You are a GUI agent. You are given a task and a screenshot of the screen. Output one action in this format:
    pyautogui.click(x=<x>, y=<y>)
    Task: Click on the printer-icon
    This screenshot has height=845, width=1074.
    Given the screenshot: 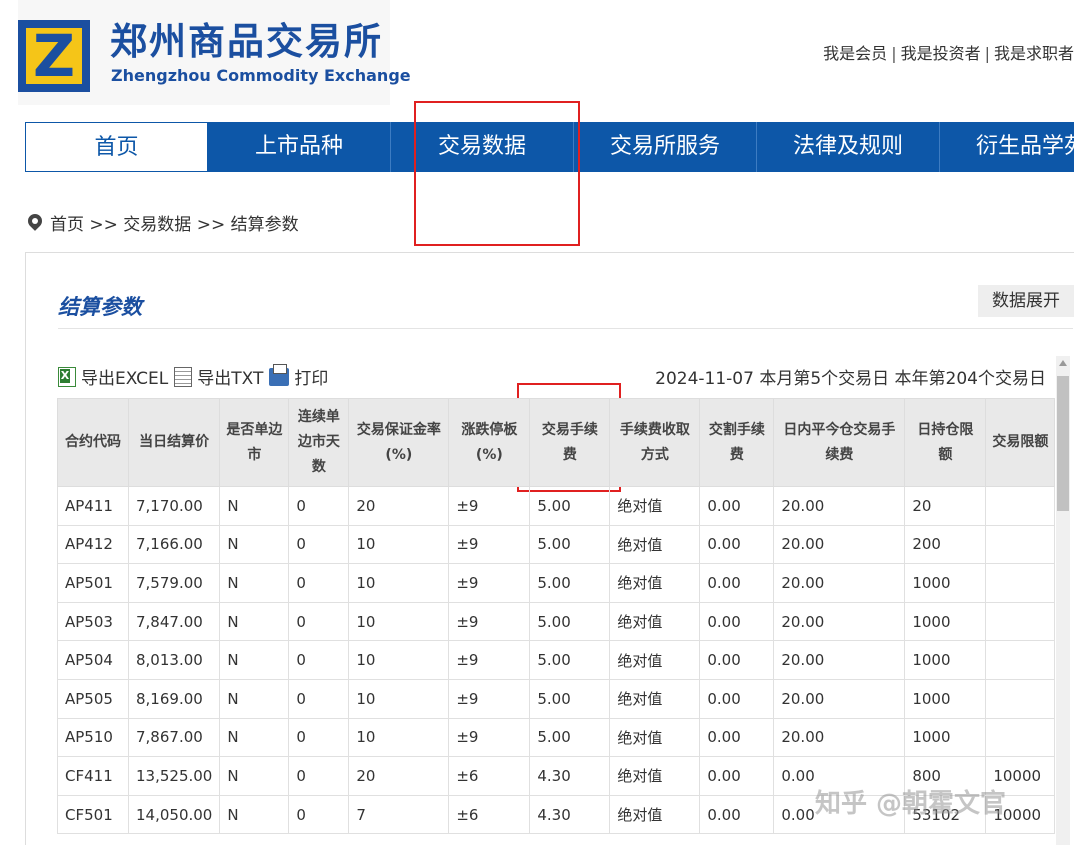 What is the action you would take?
    pyautogui.click(x=279, y=374)
    